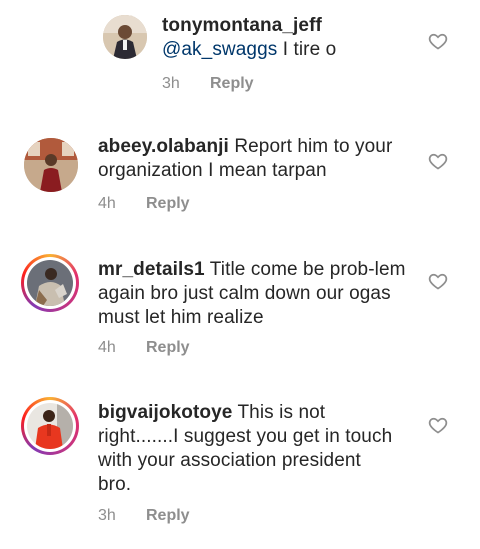 This screenshot has height=549, width=480. Describe the element at coordinates (219, 49) in the screenshot. I see `mention-link: @ak_swaggs` at that location.